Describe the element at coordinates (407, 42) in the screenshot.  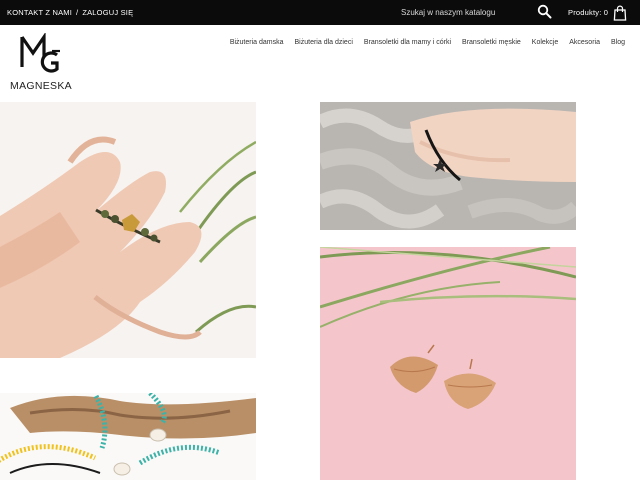
I see `nav-item-bransoletki-mama-corka: Bransoletki dla mamy i córki` at that location.